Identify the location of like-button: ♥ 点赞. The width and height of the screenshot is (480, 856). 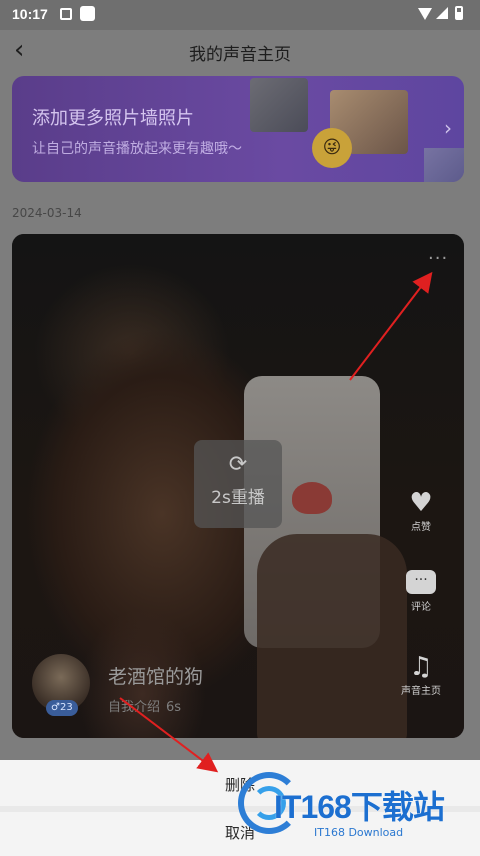
(421, 510).